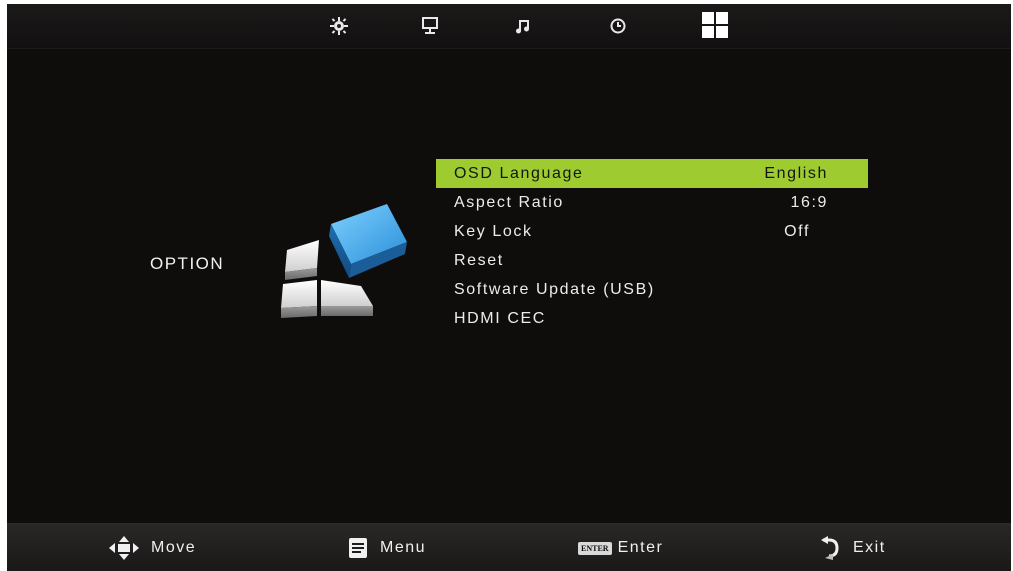 The height and width of the screenshot is (571, 1013). What do you see at coordinates (652, 202) in the screenshot?
I see `menu-item-aspect-ratio: Aspect Ratio 16:9` at bounding box center [652, 202].